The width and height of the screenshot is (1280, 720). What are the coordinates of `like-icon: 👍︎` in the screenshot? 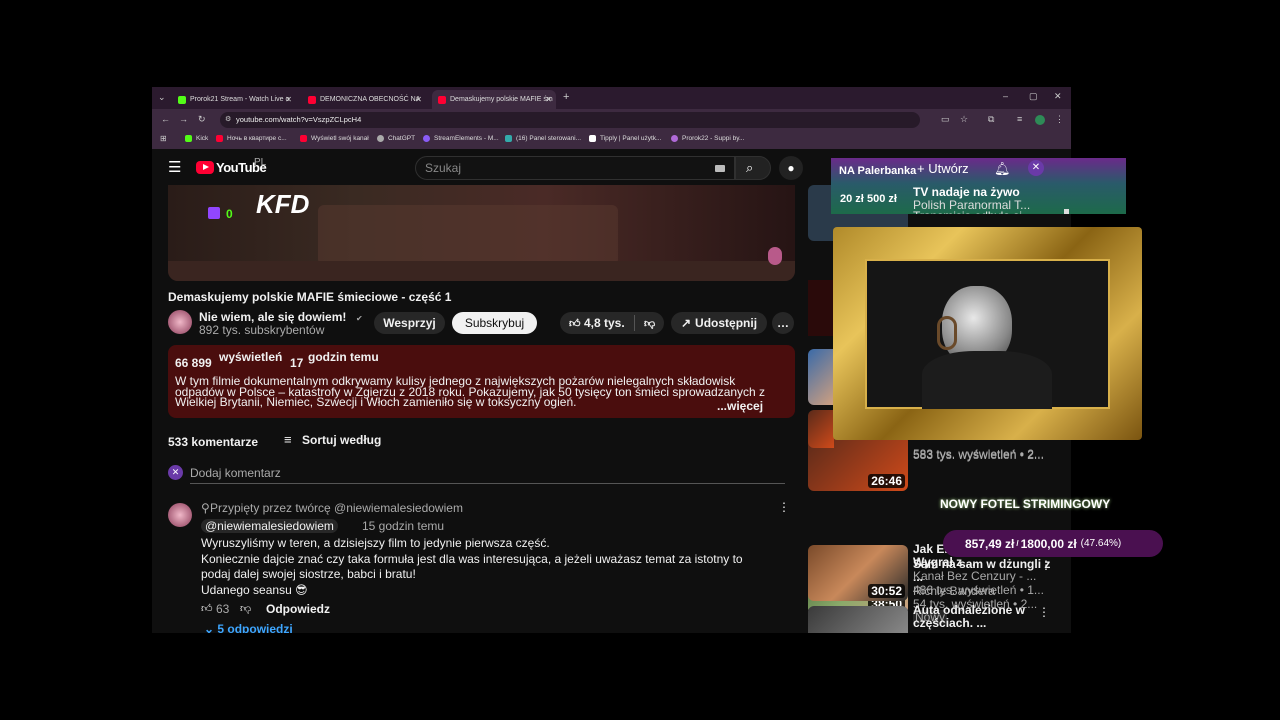 It's located at (575, 323).